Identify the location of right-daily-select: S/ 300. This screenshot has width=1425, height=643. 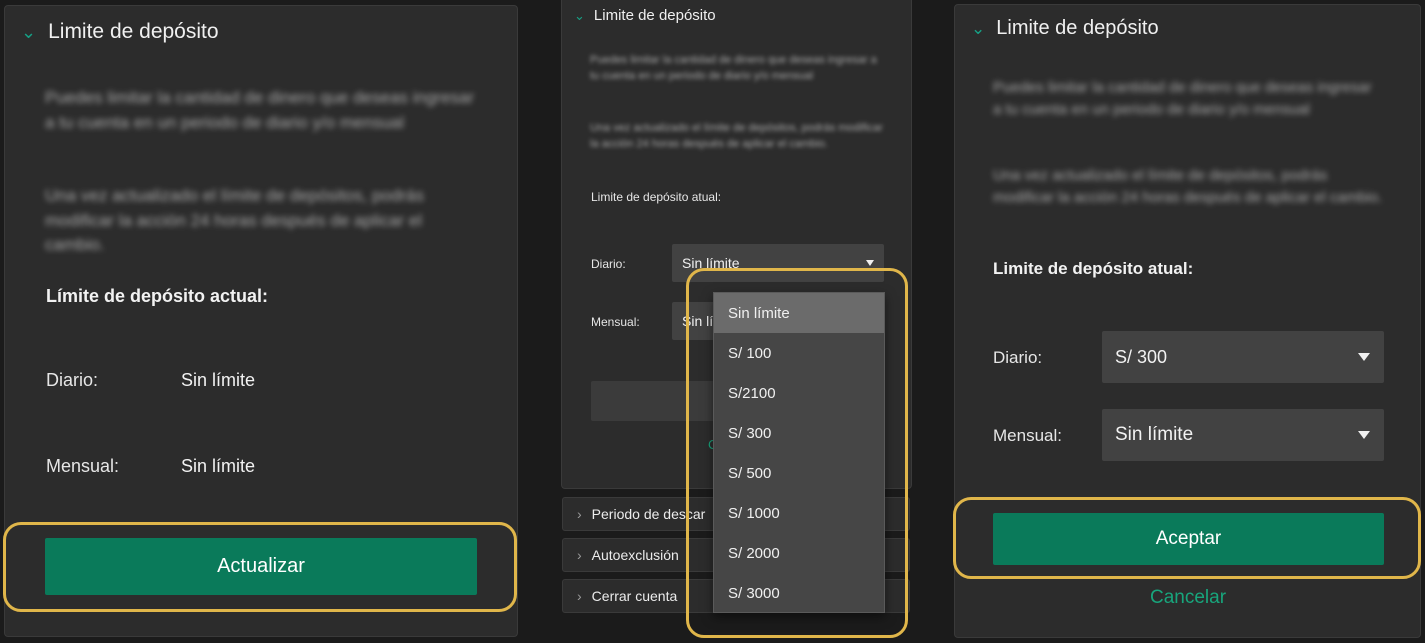
(1243, 357).